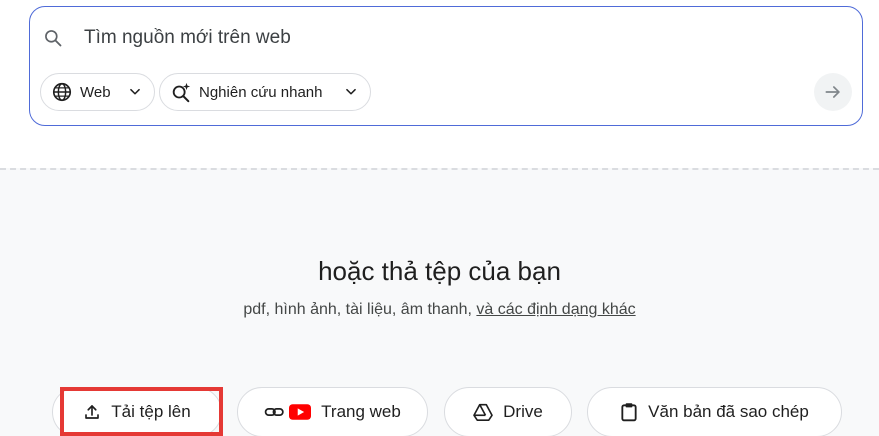 The width and height of the screenshot is (879, 436). I want to click on web-source-dropdown: Web, so click(97, 92).